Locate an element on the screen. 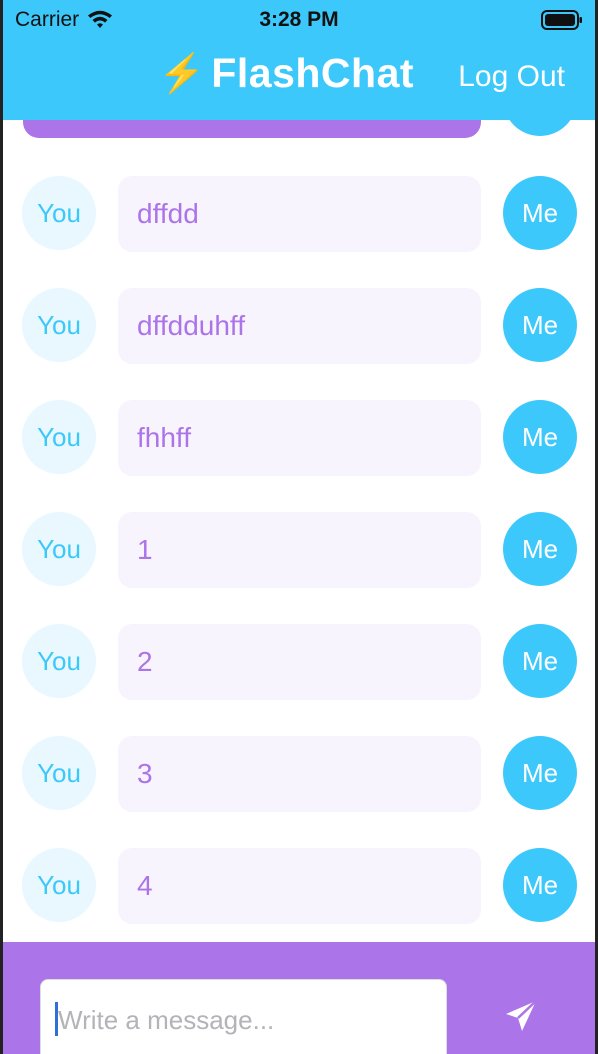 This screenshot has width=598, height=1054. message-row: You dffdduhff Me is located at coordinates (299, 326).